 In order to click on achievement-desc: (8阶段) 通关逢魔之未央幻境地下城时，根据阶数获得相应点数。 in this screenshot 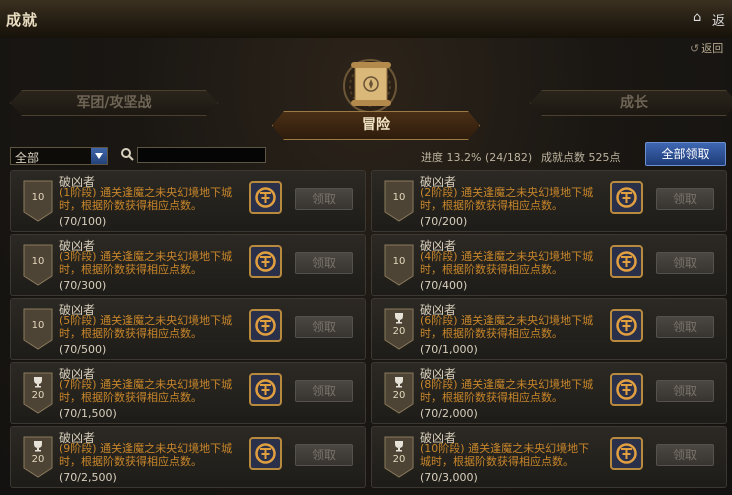, I will do `click(507, 391)`.